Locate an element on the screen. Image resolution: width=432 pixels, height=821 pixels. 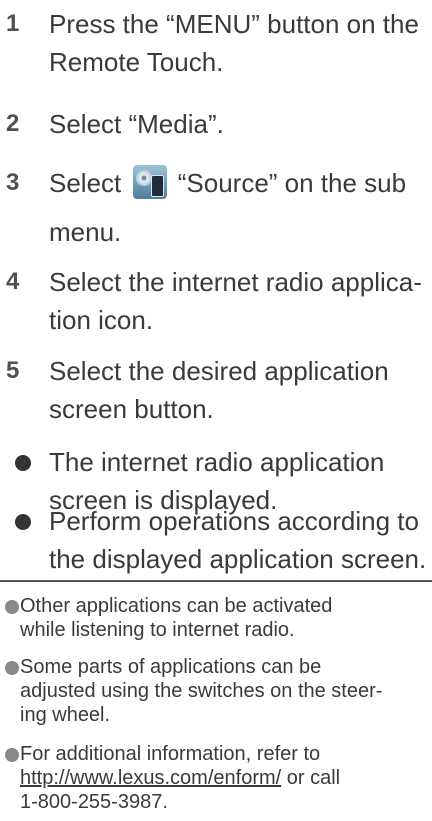
note-text-line: For additional information, refer to is located at coordinates (170, 754).